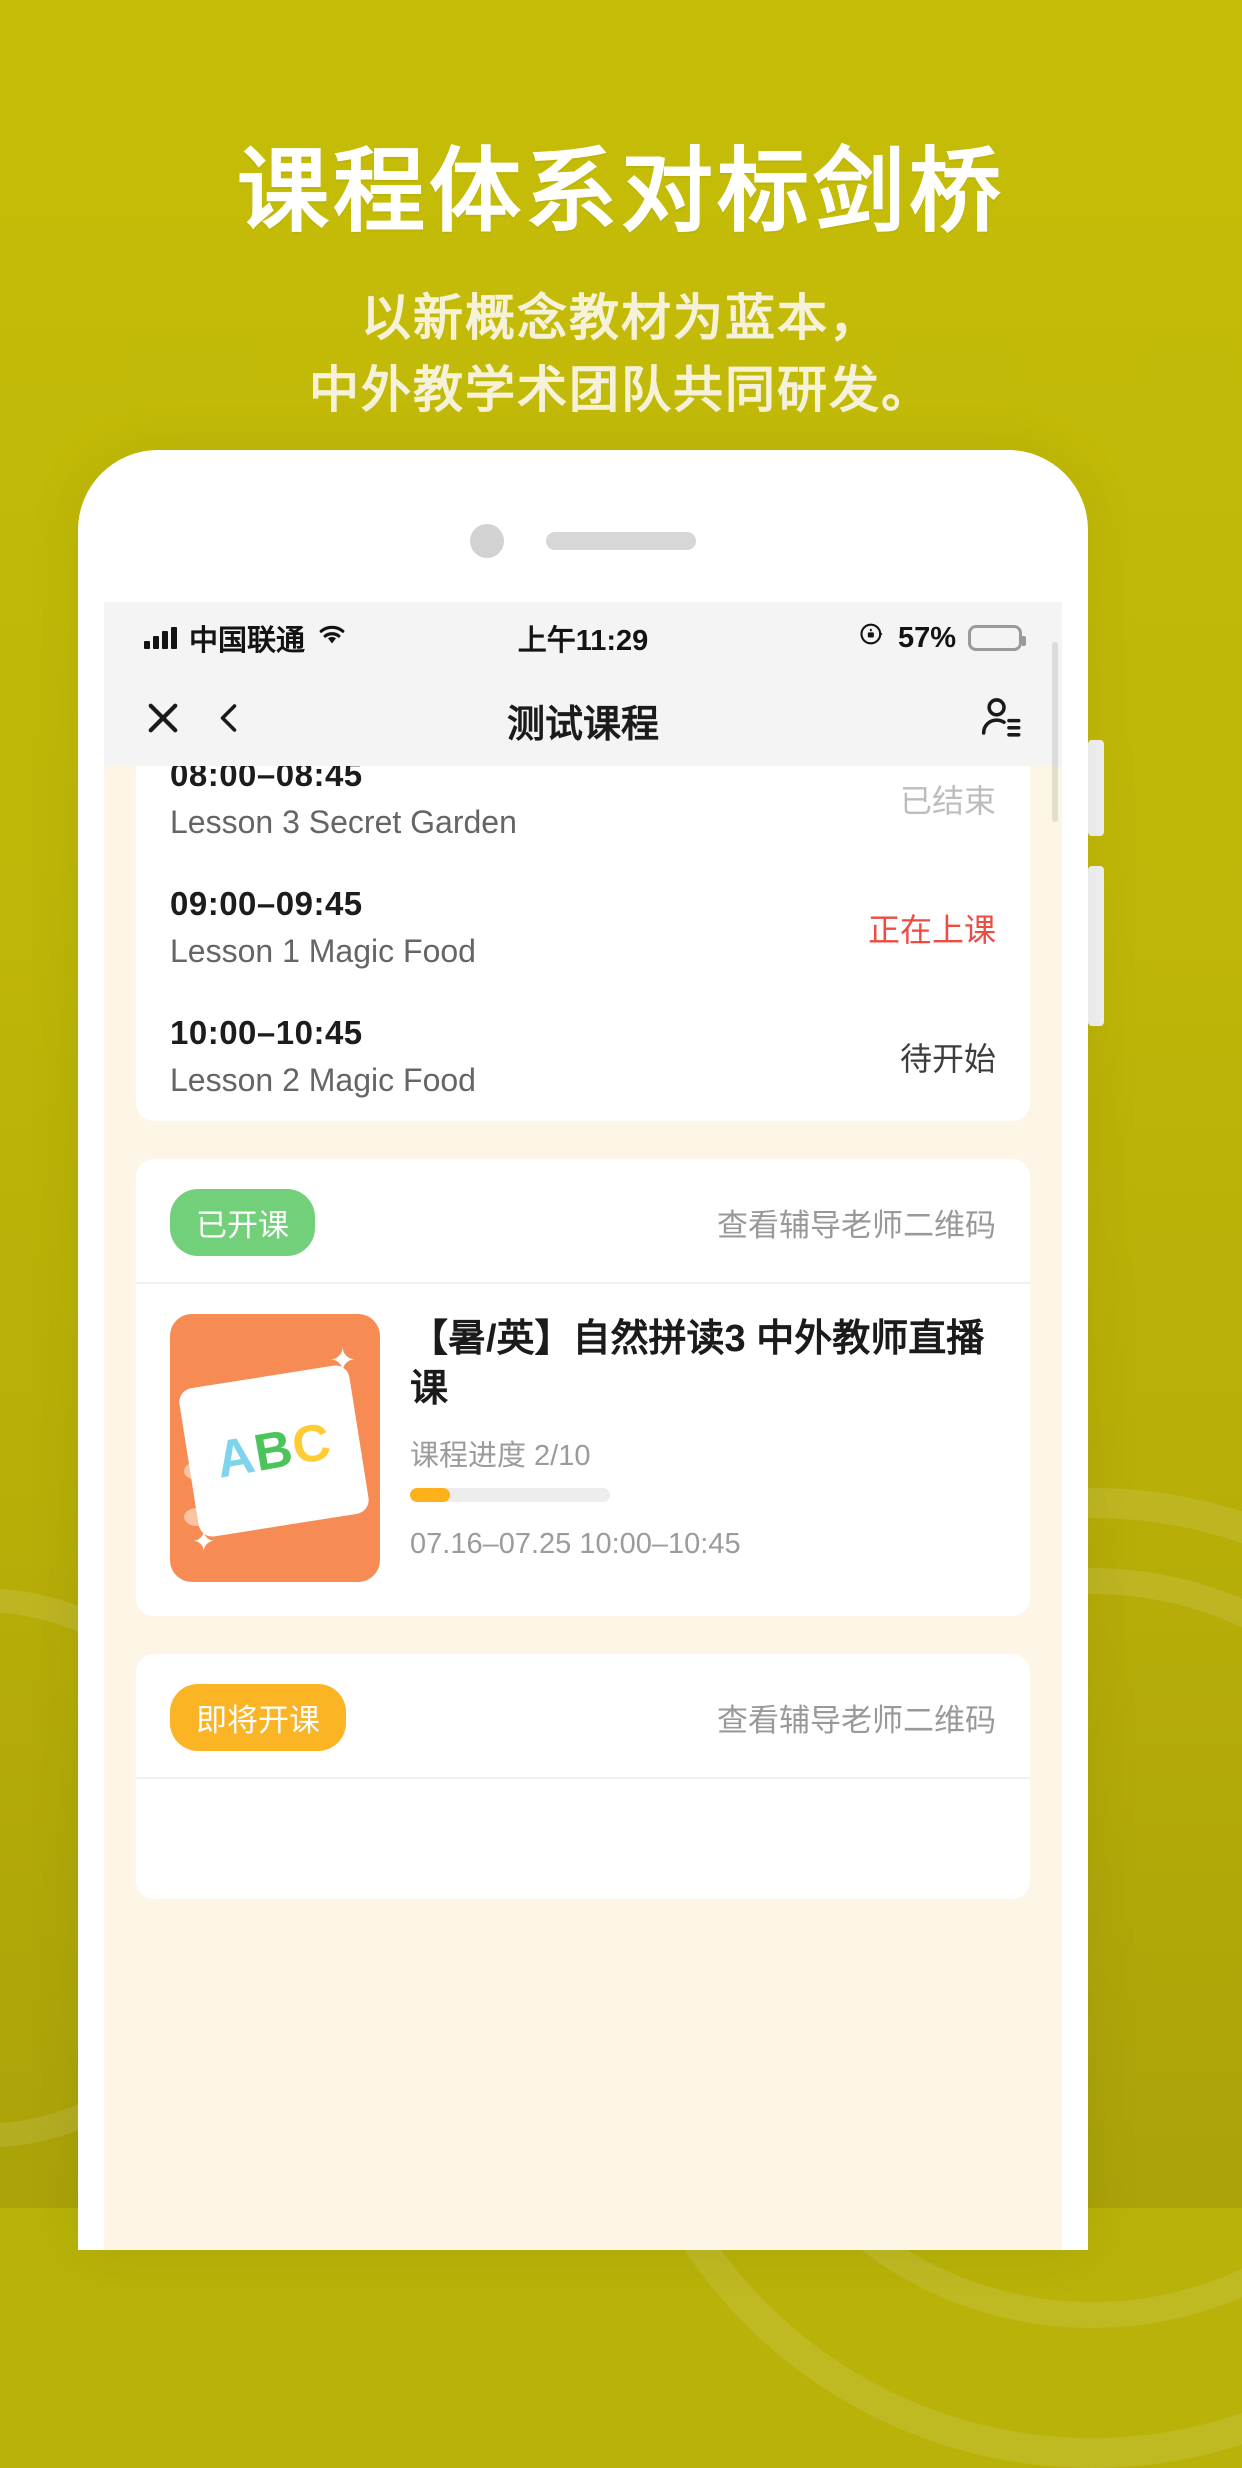 This screenshot has width=1242, height=2468. Describe the element at coordinates (927, 637) in the screenshot. I see `battery-percent-label: 57%` at that location.